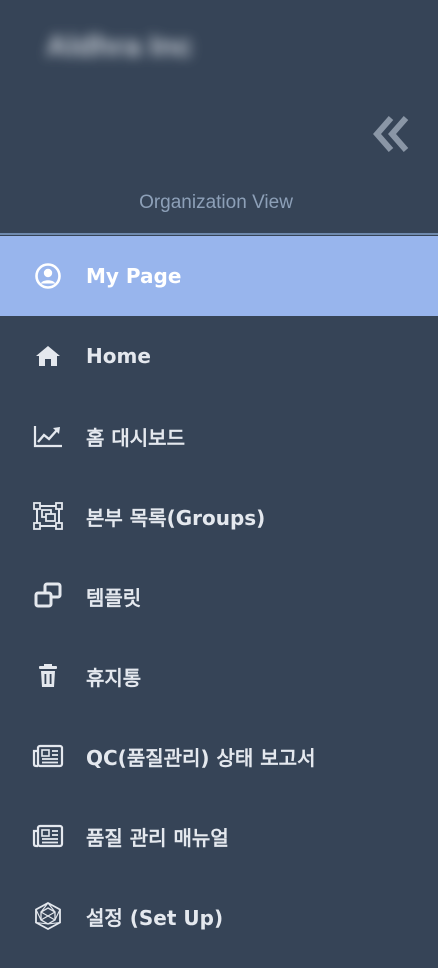 The height and width of the screenshot is (968, 438). I want to click on sidebar-item-label: 홈 대시보드, so click(135, 437).